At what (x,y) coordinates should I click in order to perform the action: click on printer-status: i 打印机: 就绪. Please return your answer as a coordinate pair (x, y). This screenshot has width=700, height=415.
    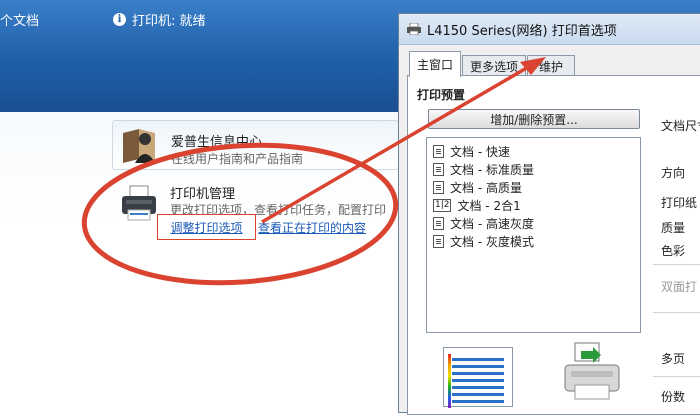
    Looking at the image, I should click on (159, 19).